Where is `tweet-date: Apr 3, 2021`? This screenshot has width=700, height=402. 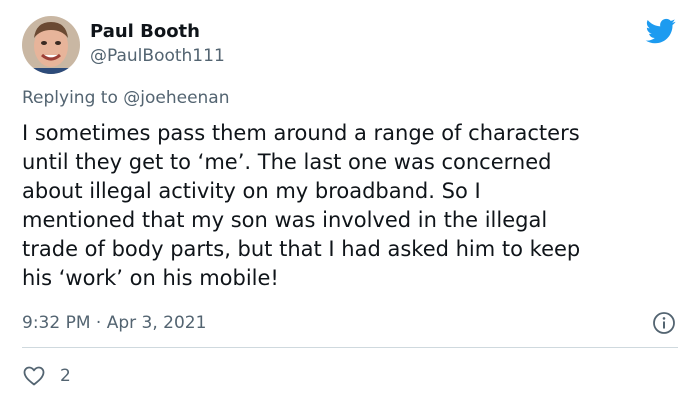
tweet-date: Apr 3, 2021 is located at coordinates (156, 323).